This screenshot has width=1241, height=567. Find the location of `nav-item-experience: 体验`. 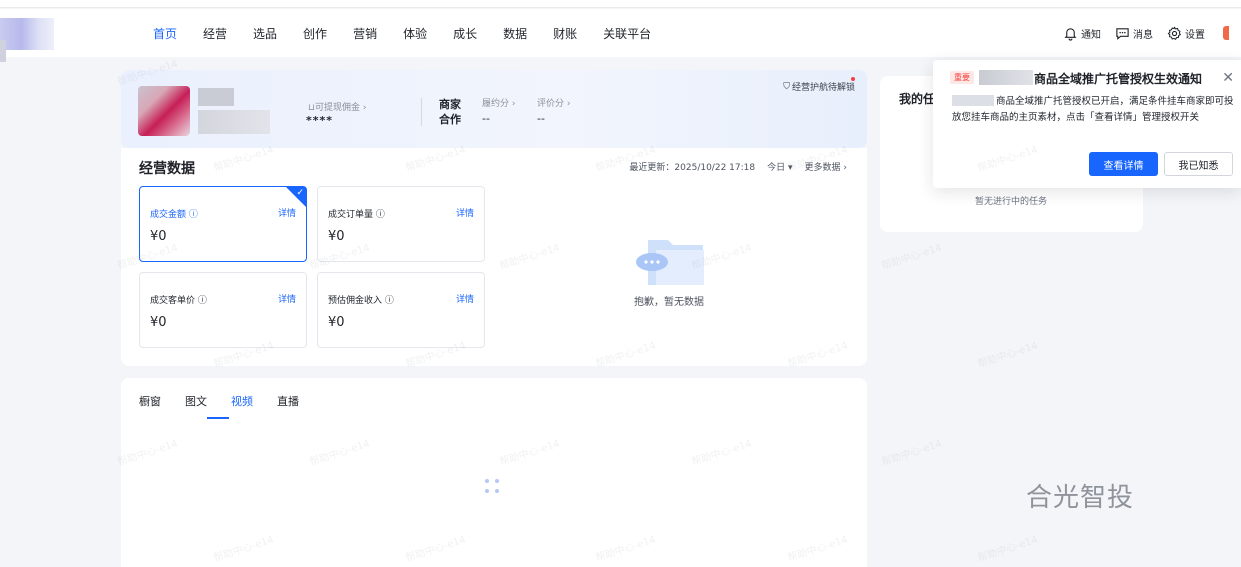

nav-item-experience: 体验 is located at coordinates (415, 33).